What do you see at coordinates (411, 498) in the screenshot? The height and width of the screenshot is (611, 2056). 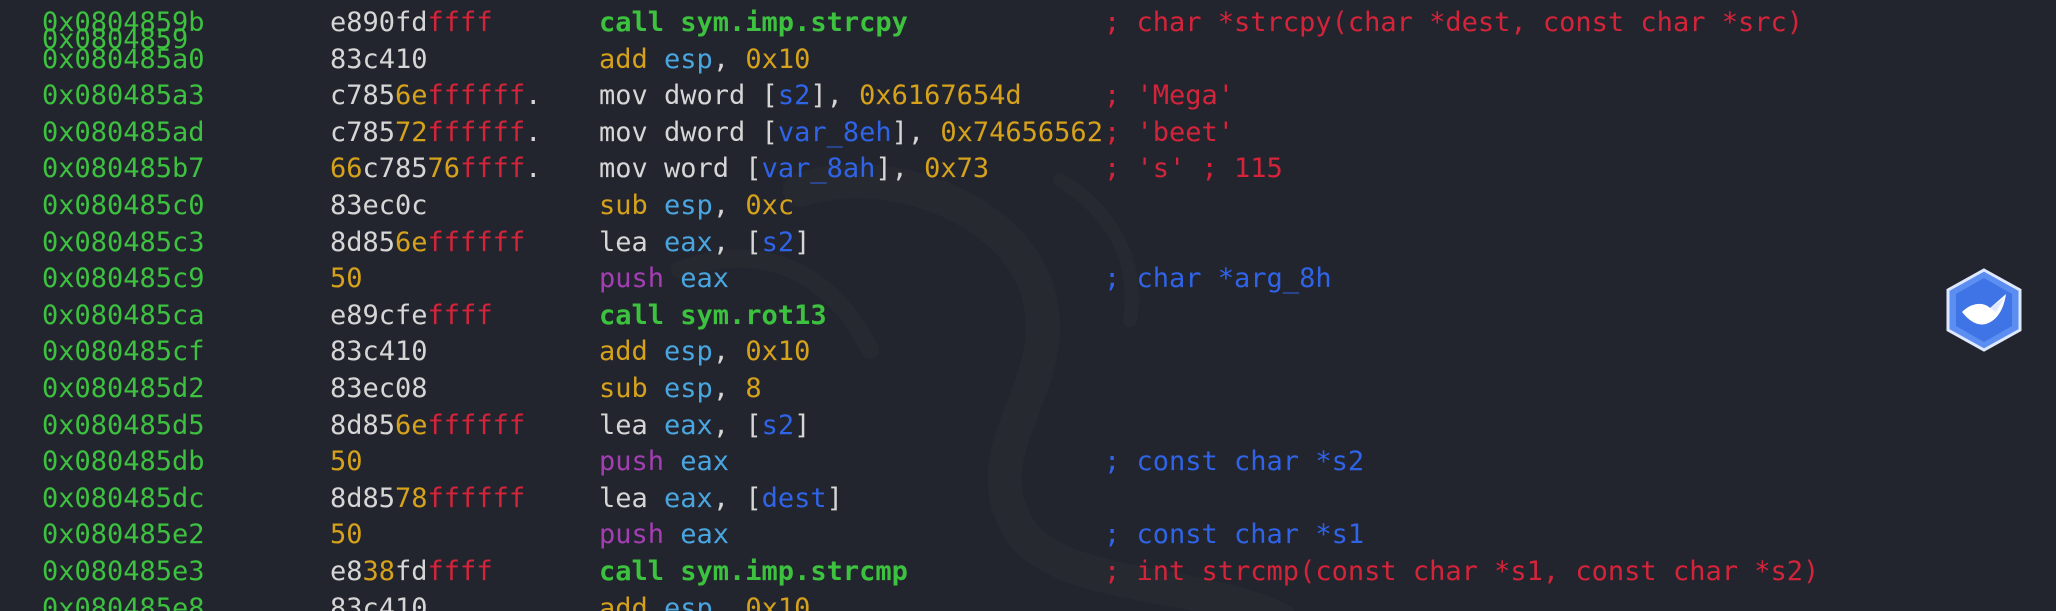 I see `bytes-segment: 78` at bounding box center [411, 498].